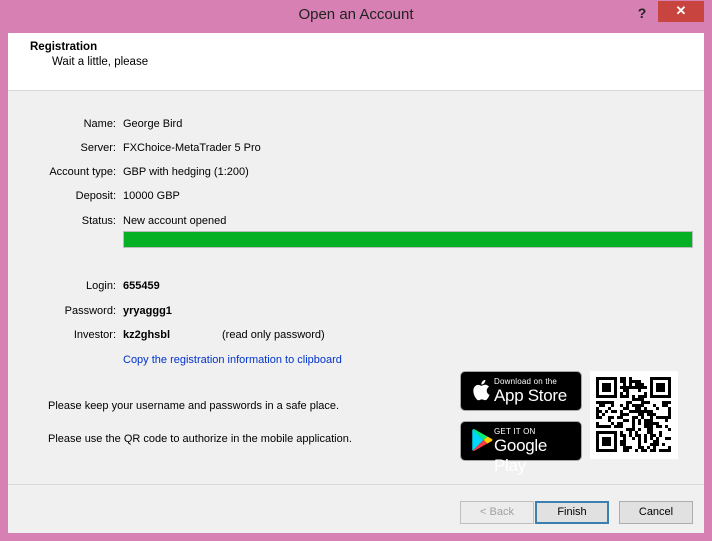 This screenshot has width=712, height=541. What do you see at coordinates (642, 14) in the screenshot?
I see `help-button: ?` at bounding box center [642, 14].